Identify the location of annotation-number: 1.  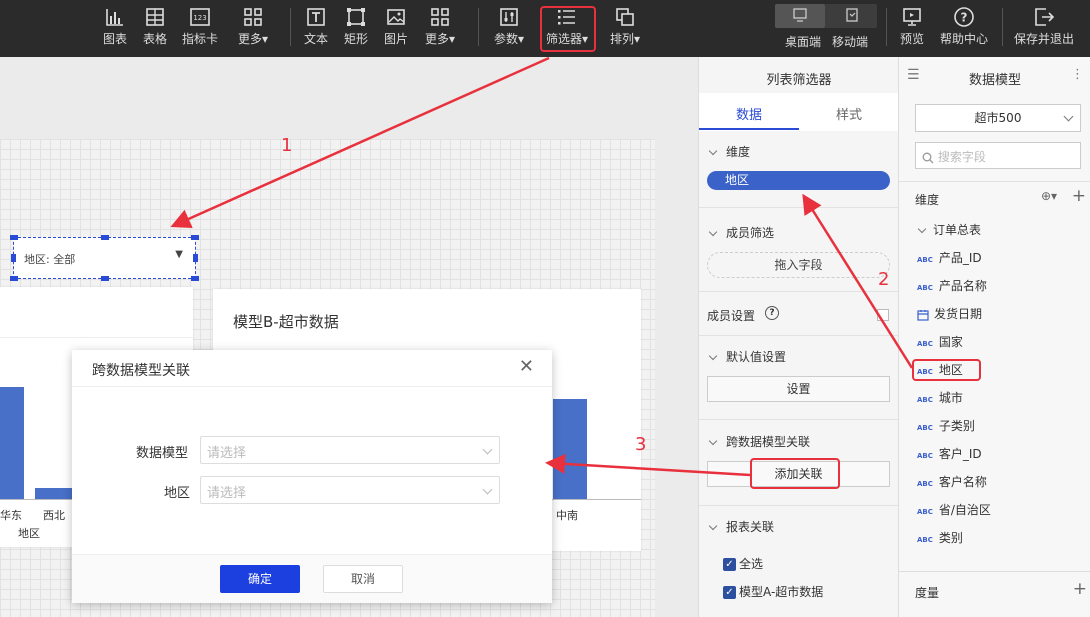
(287, 145).